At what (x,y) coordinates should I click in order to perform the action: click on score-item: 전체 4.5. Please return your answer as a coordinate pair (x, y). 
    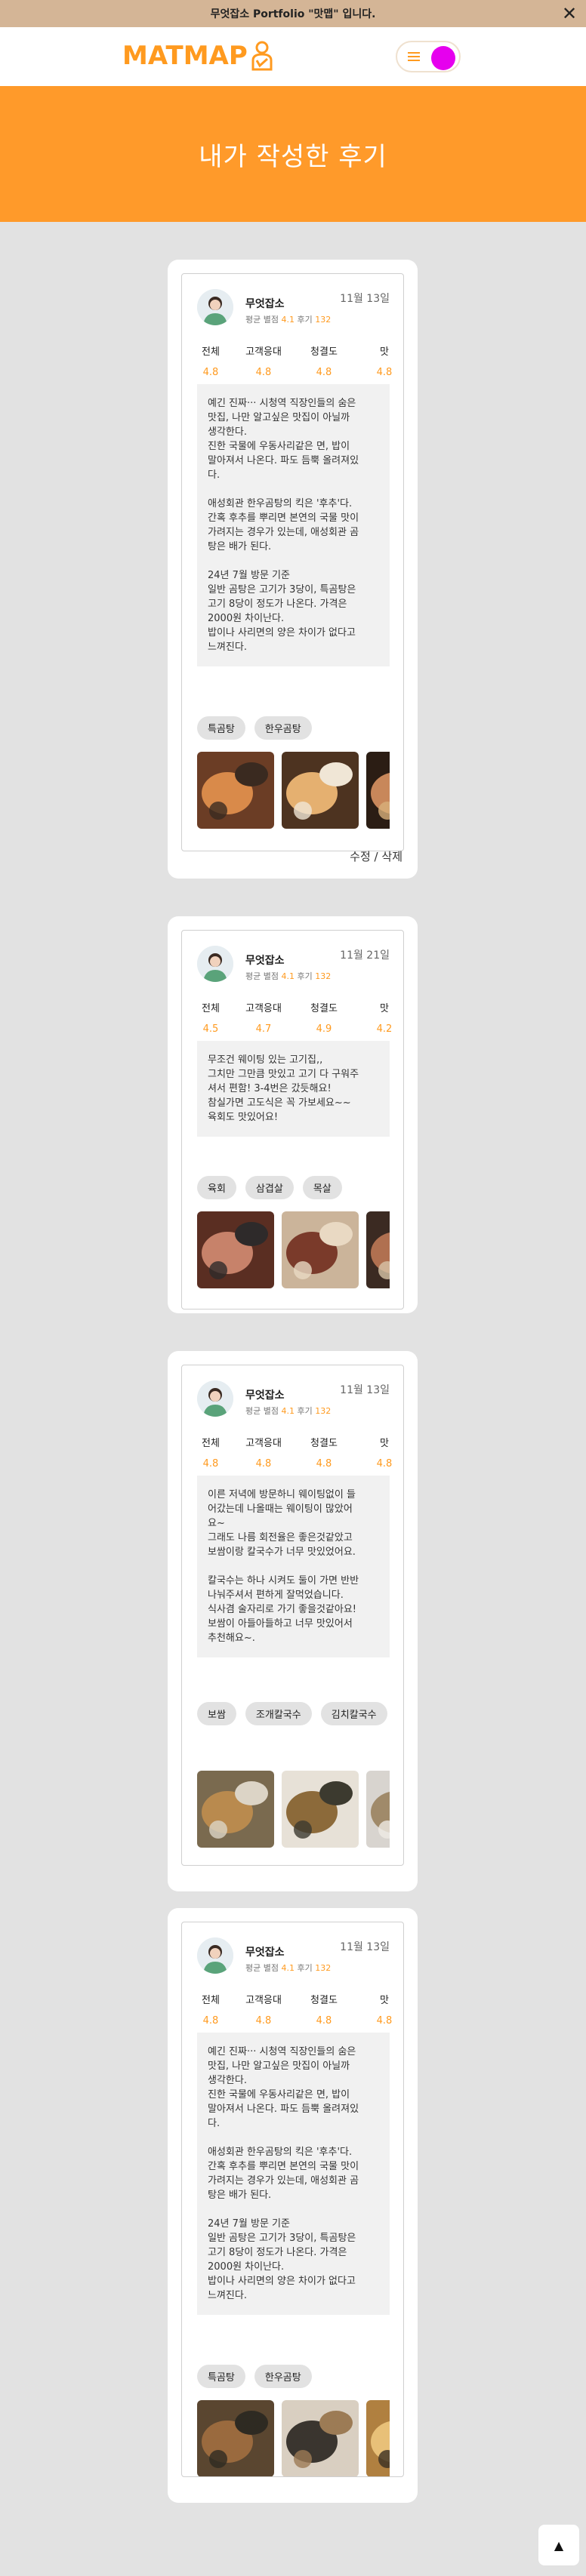
    Looking at the image, I should click on (210, 1017).